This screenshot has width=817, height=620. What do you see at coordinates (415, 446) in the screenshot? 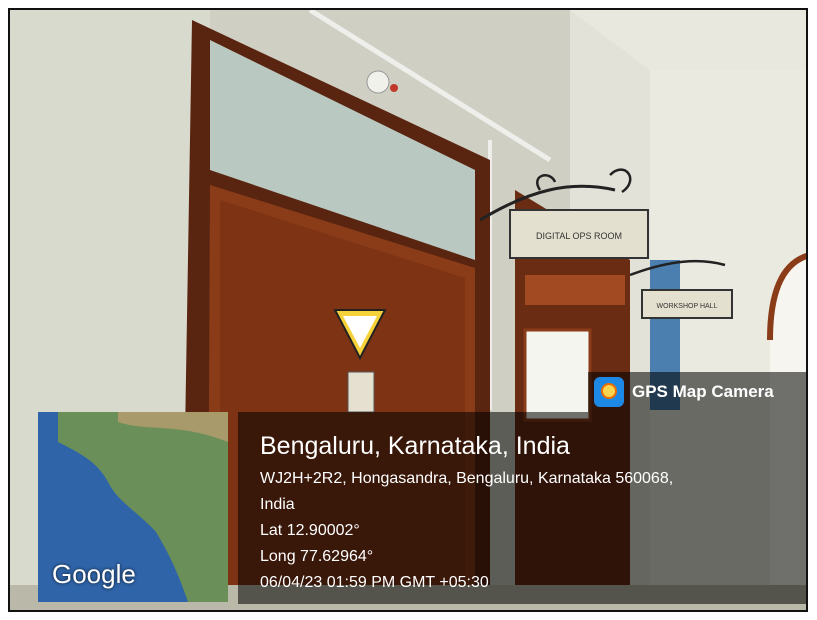
I see `location-title: Bengaluru, Karnataka, India` at bounding box center [415, 446].